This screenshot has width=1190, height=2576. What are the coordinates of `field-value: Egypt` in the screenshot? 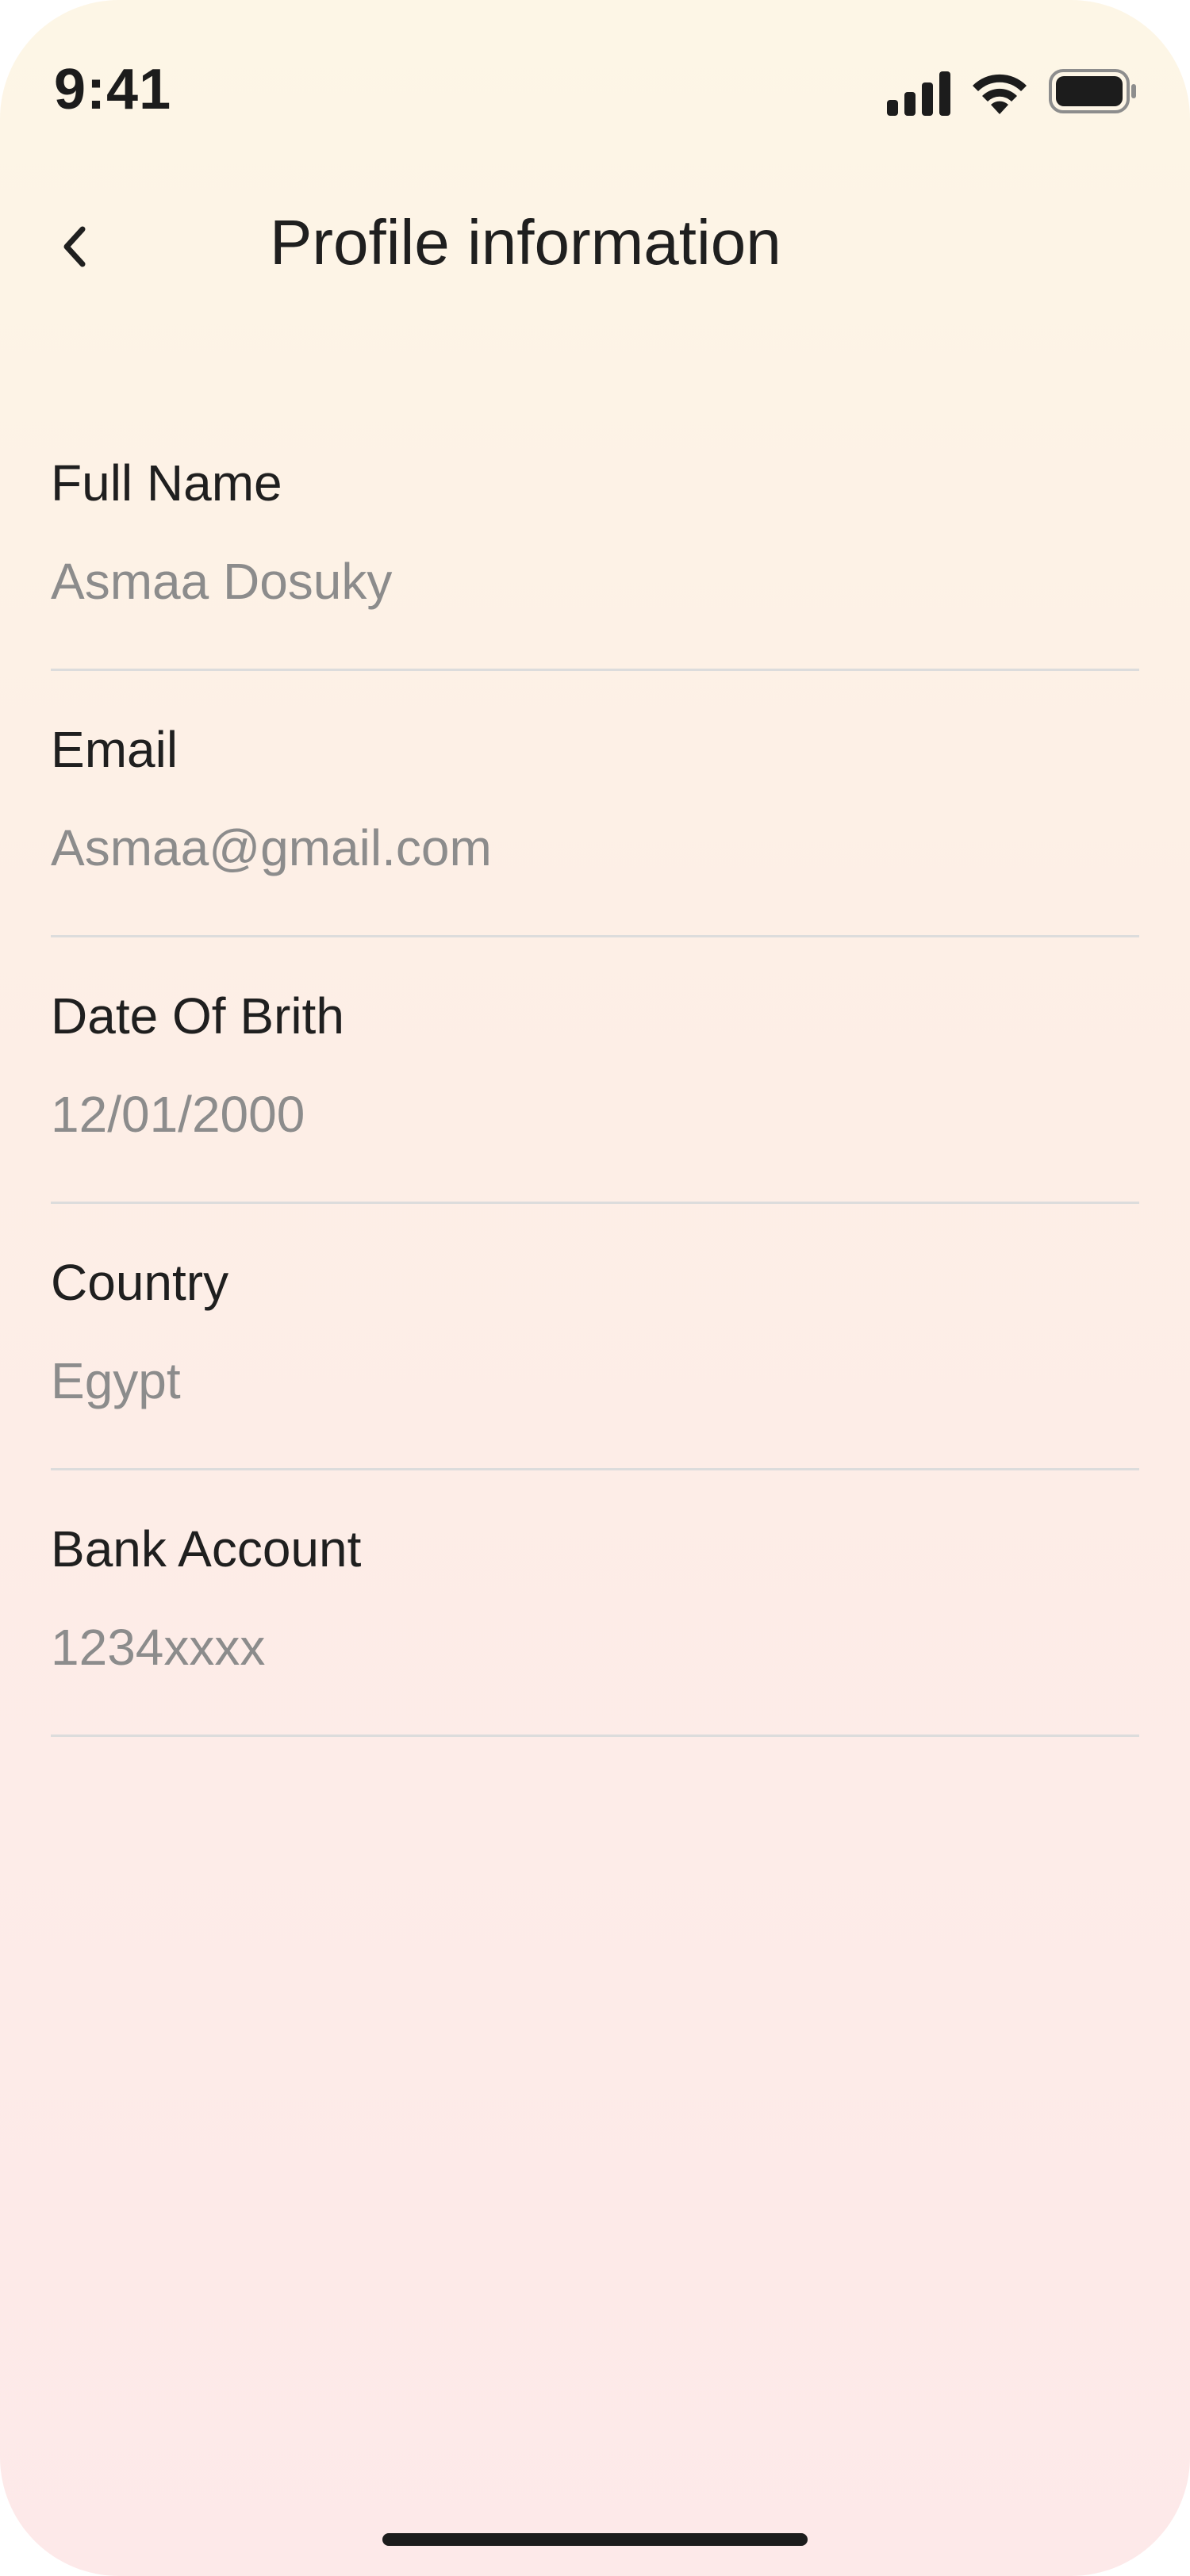 It's located at (116, 1380).